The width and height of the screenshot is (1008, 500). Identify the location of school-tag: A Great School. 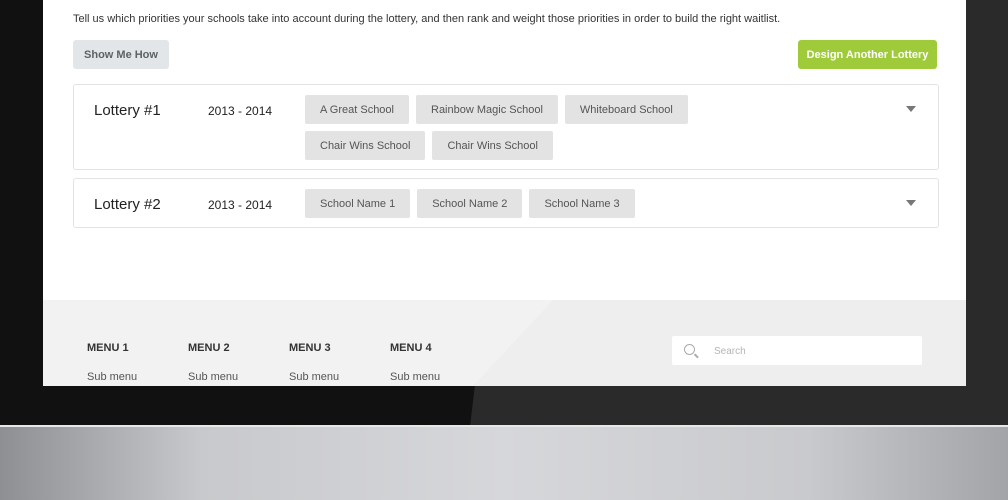
(357, 109).